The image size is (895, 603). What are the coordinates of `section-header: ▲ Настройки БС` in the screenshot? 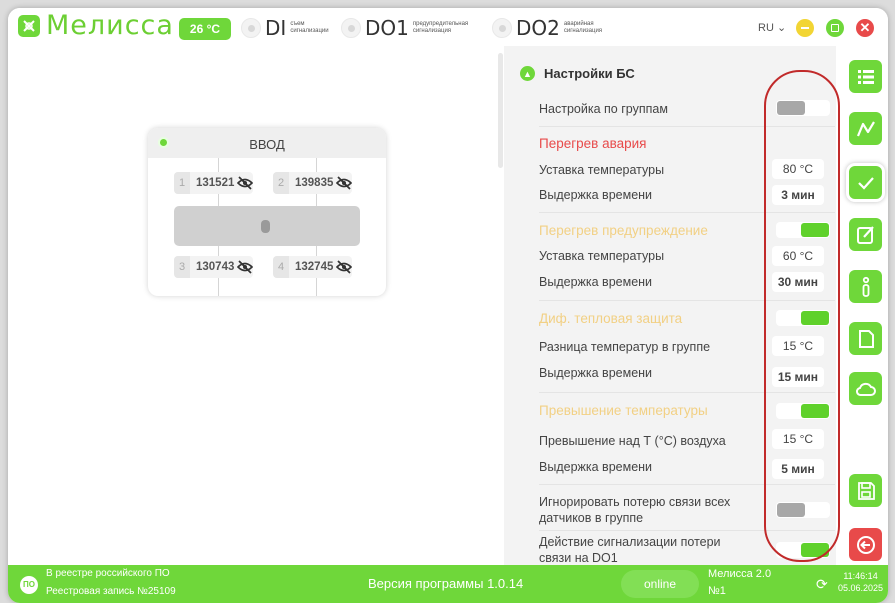 It's located at (577, 73).